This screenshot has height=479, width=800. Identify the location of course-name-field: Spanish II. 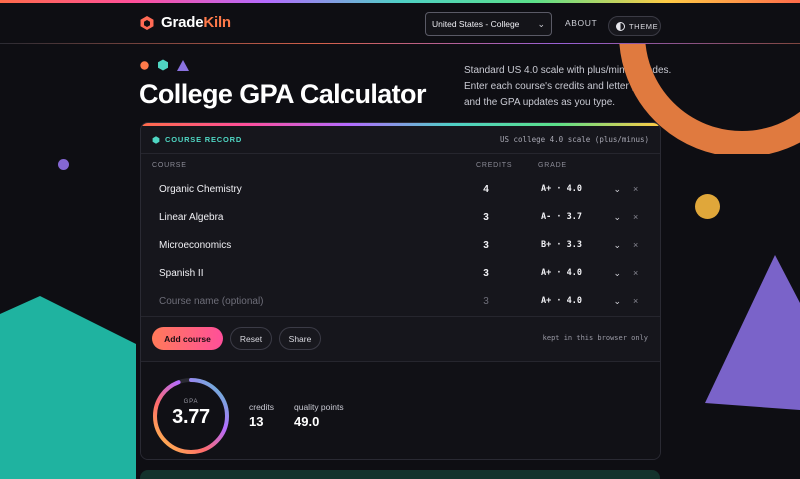
(181, 273).